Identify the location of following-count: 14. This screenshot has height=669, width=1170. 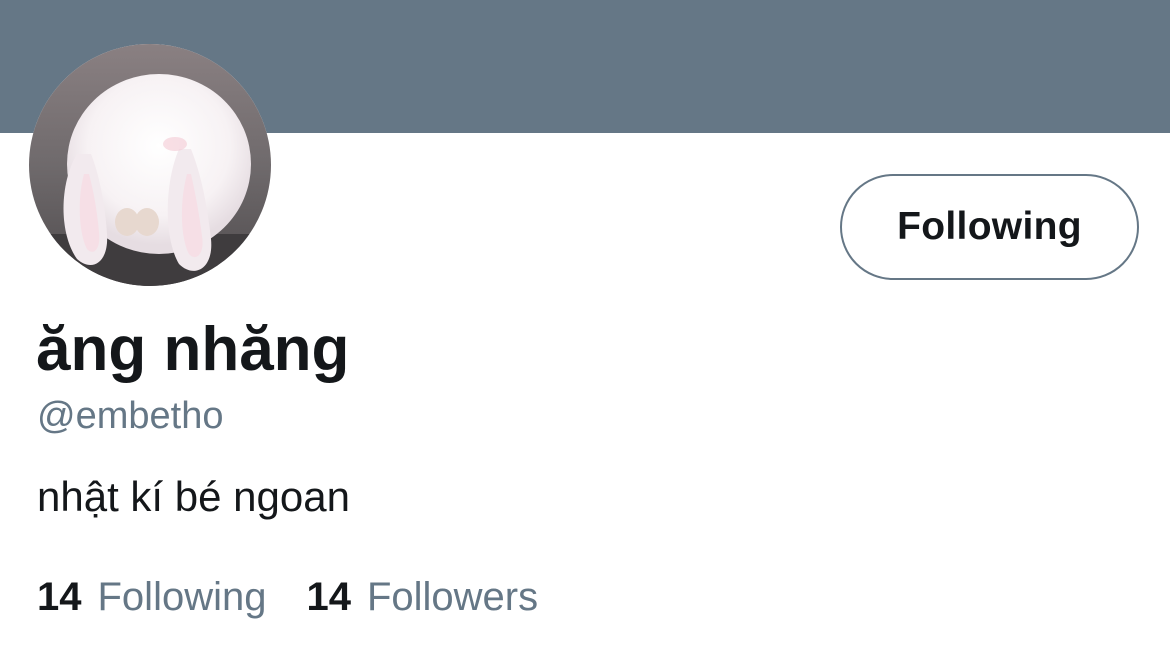
(59, 597).